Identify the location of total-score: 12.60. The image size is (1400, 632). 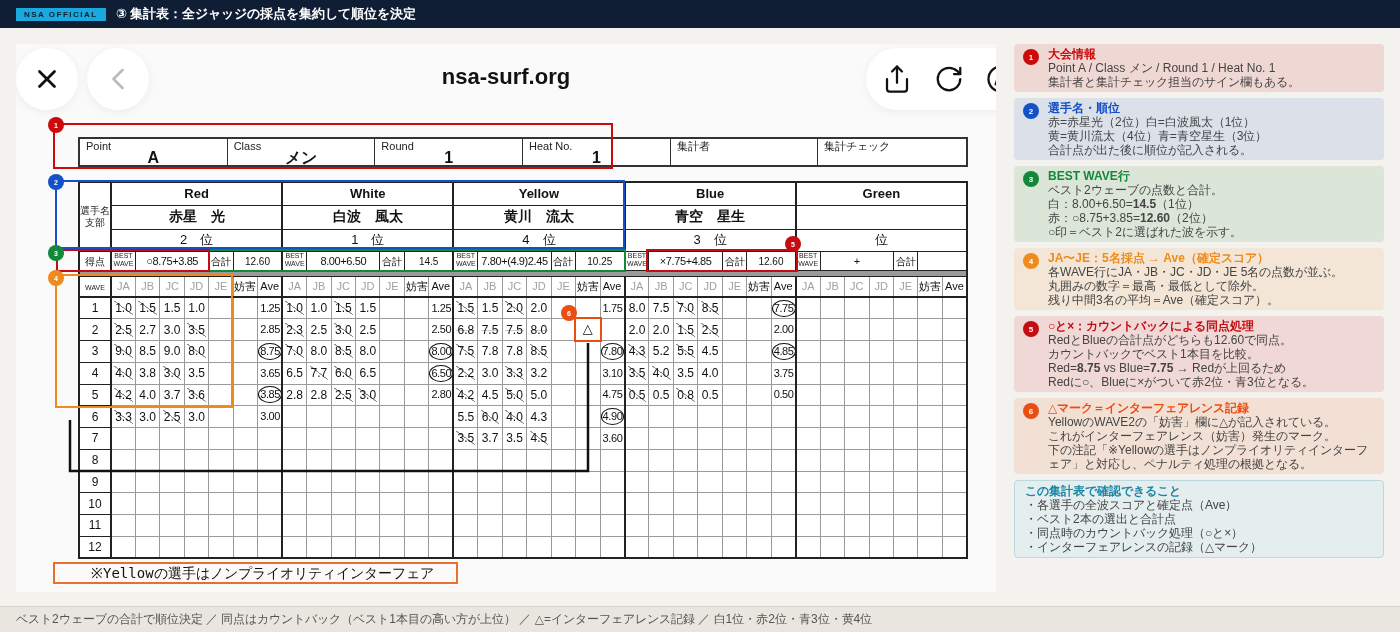
(257, 261).